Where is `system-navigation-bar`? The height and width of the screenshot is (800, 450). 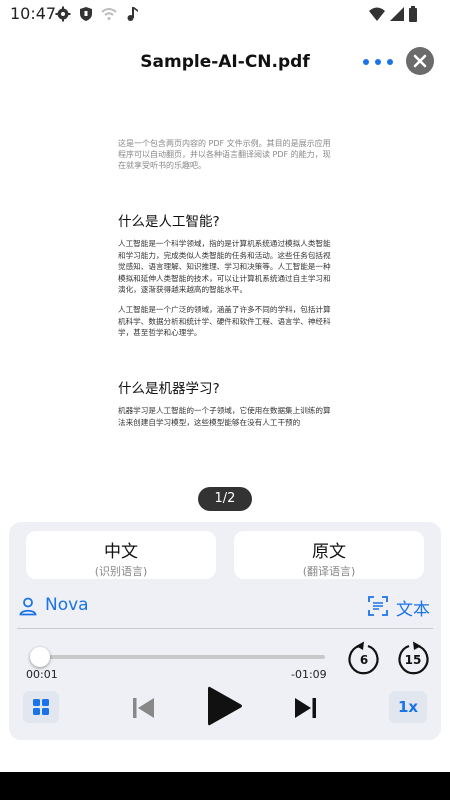 system-navigation-bar is located at coordinates (225, 786).